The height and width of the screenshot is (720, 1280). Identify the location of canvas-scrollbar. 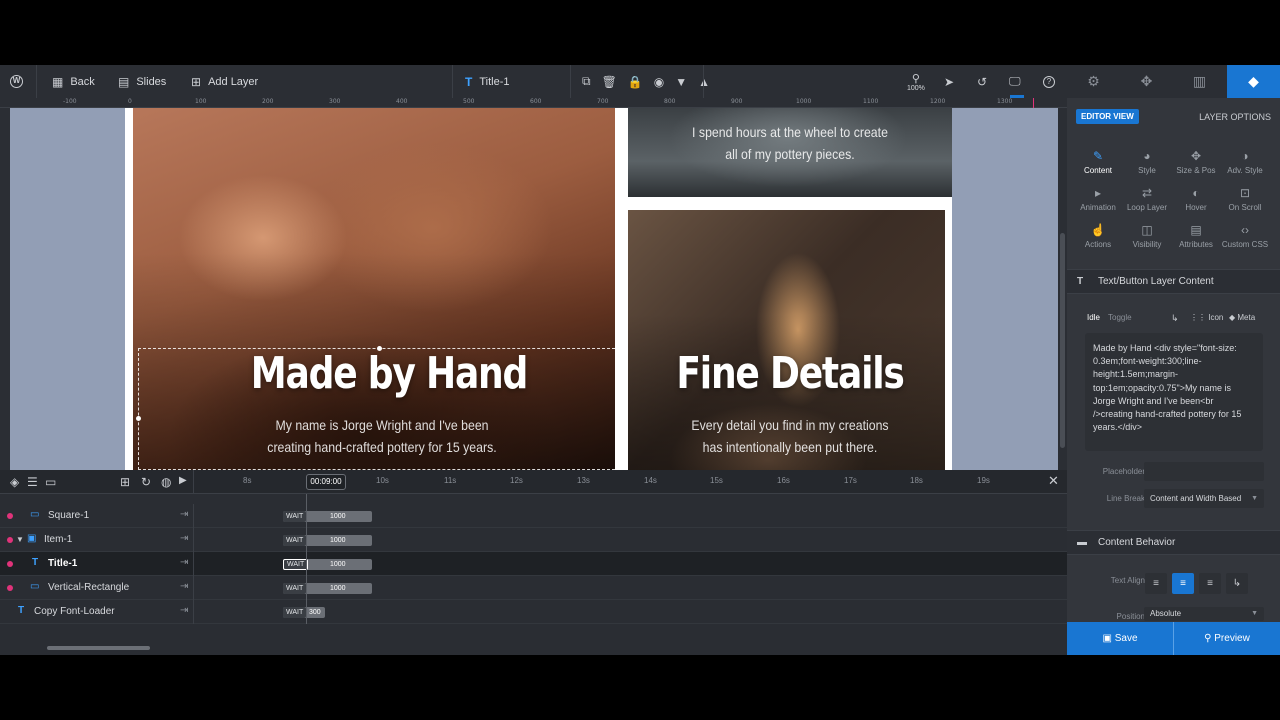
(1062, 289).